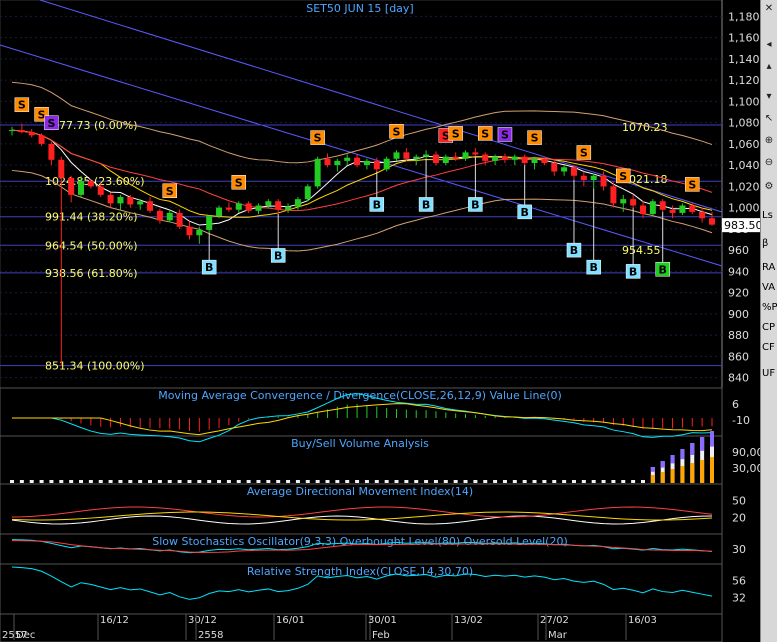 The width and height of the screenshot is (777, 642). Describe the element at coordinates (744, 144) in the screenshot. I see `price-tick-label: 1,060` at that location.